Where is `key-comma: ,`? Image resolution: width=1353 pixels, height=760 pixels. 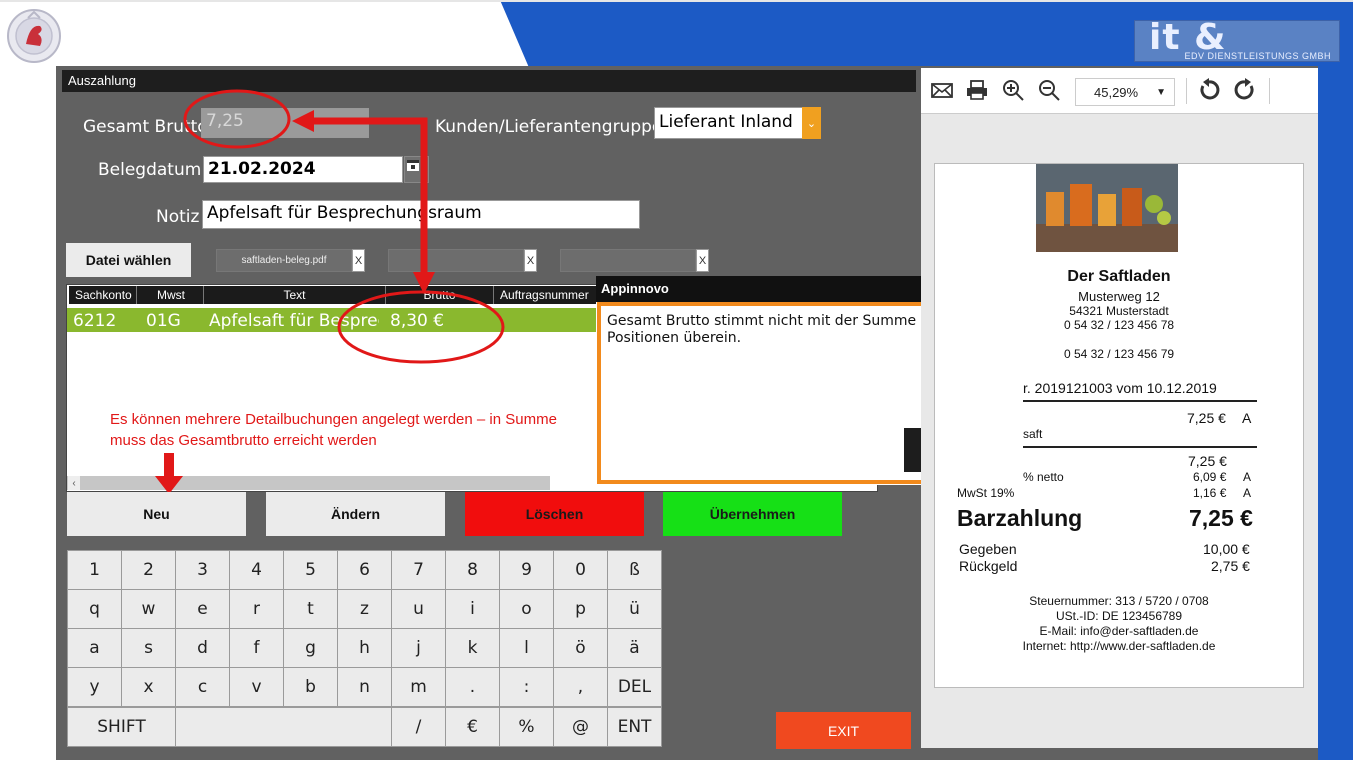 key-comma: , is located at coordinates (580, 687).